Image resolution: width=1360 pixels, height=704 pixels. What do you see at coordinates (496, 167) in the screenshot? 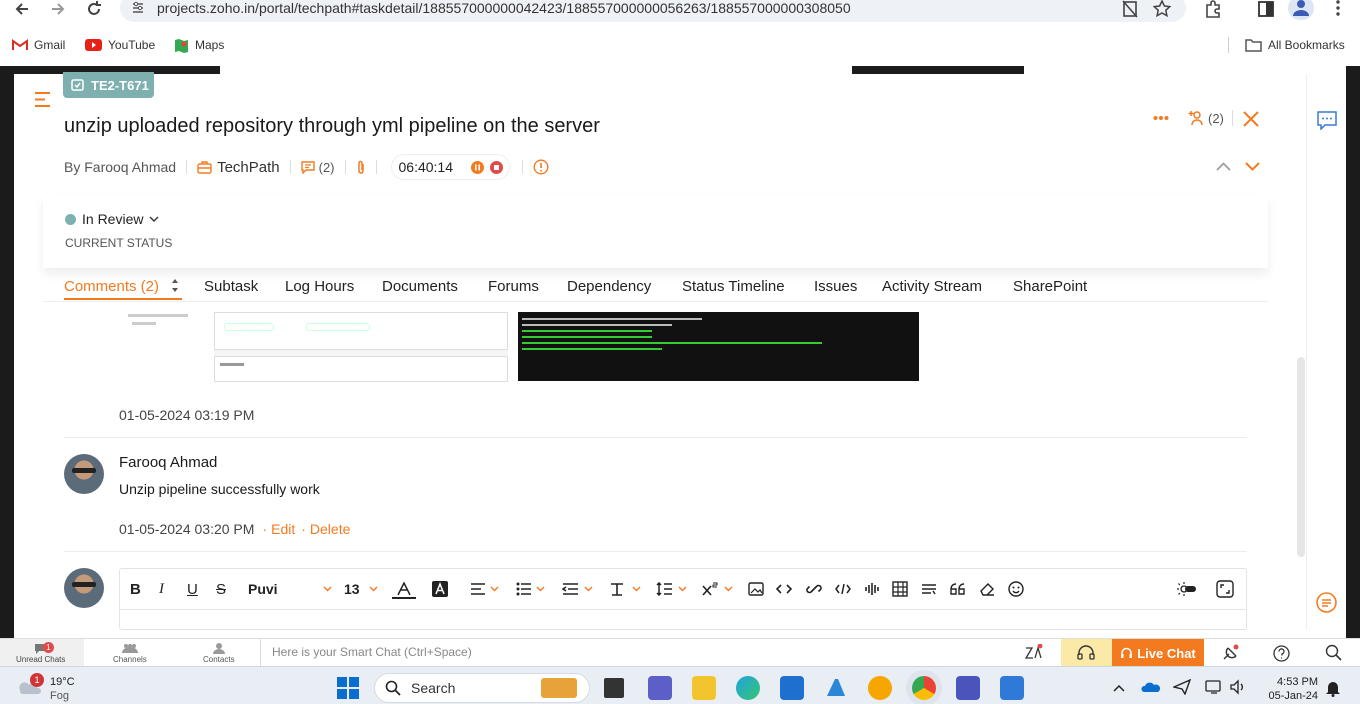
I see `stop-timer-icon` at bounding box center [496, 167].